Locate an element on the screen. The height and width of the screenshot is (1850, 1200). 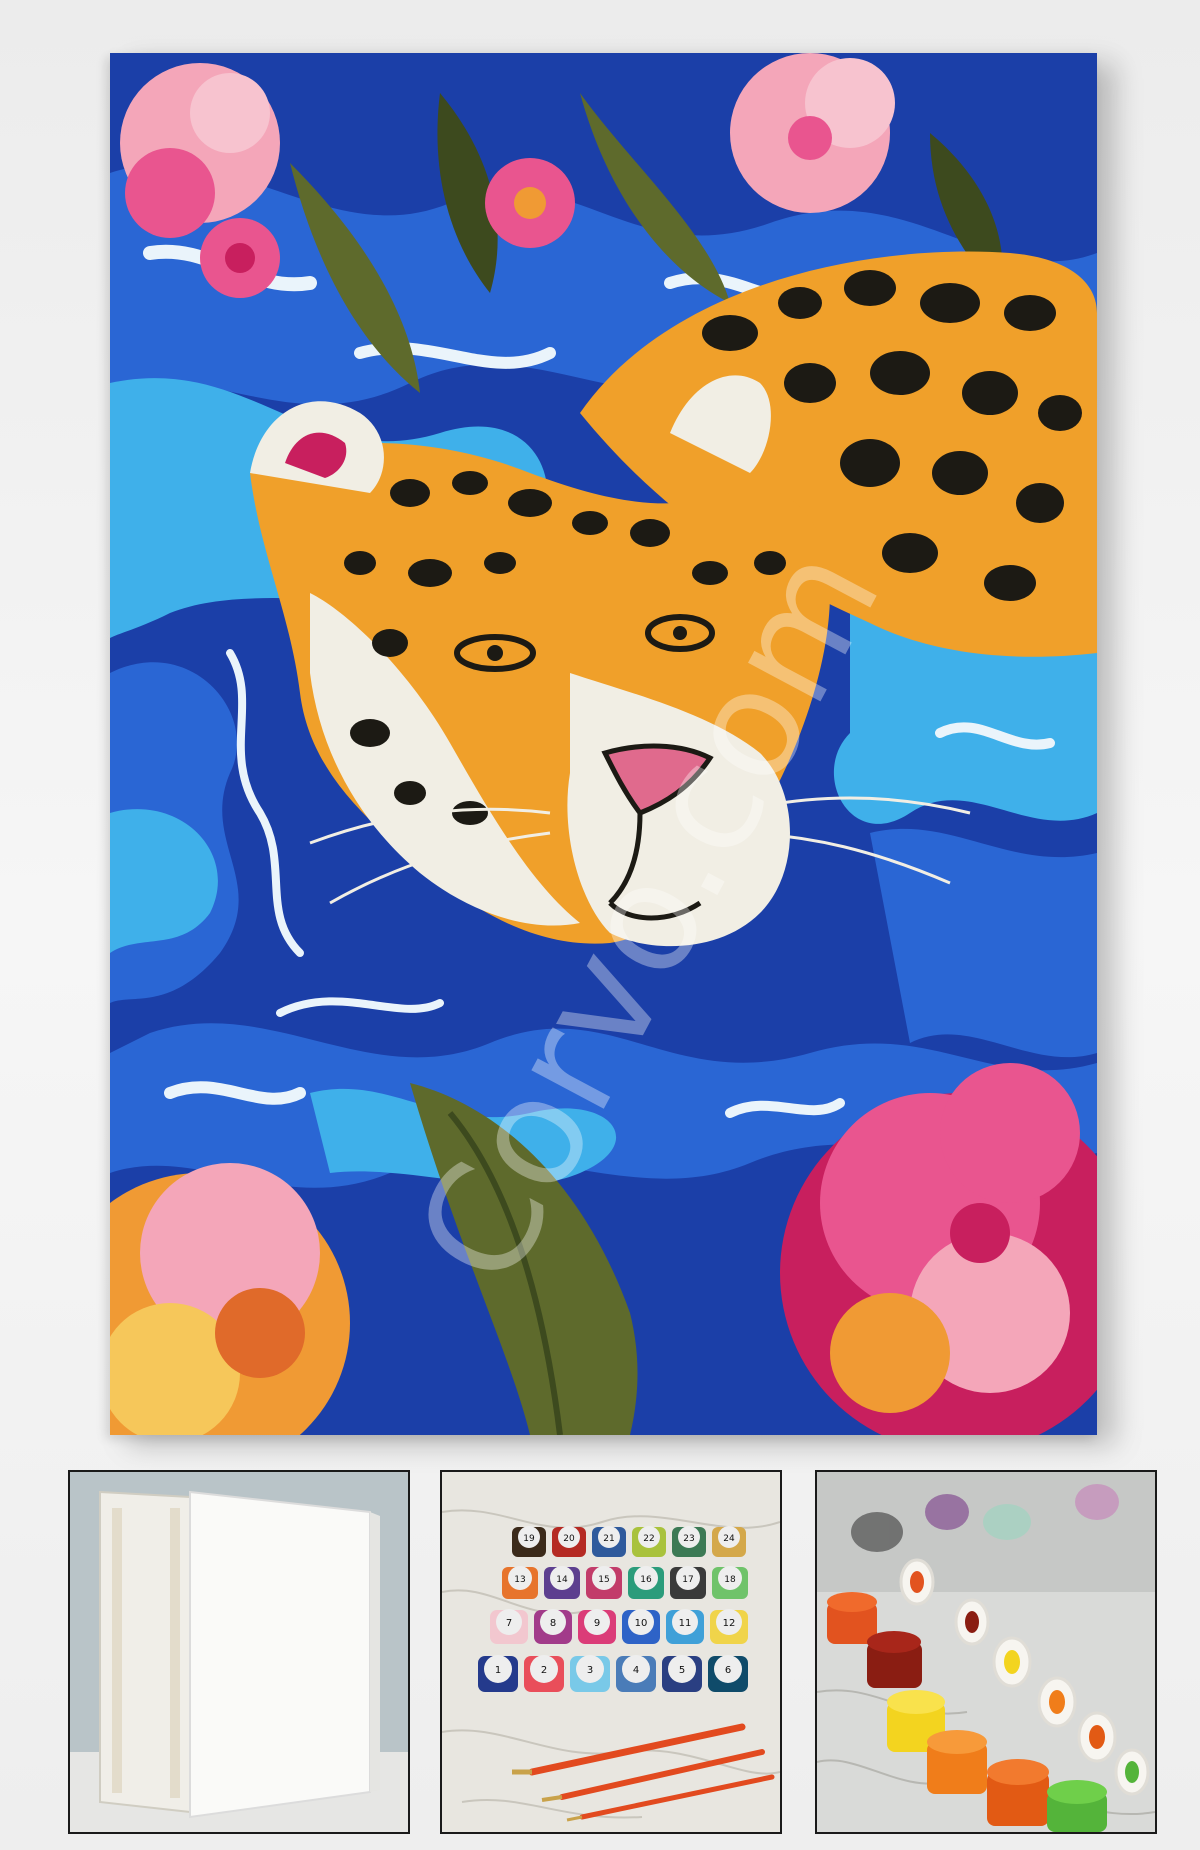
paint-closeup-icon is located at coordinates (986, 1652).